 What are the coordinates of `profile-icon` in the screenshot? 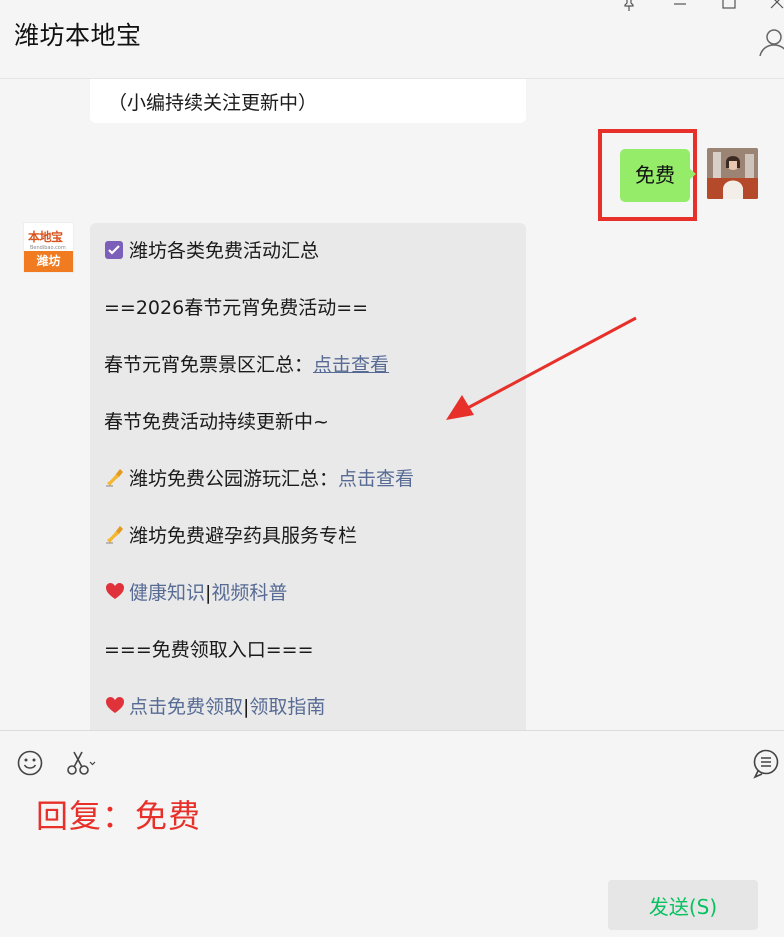 It's located at (771, 43).